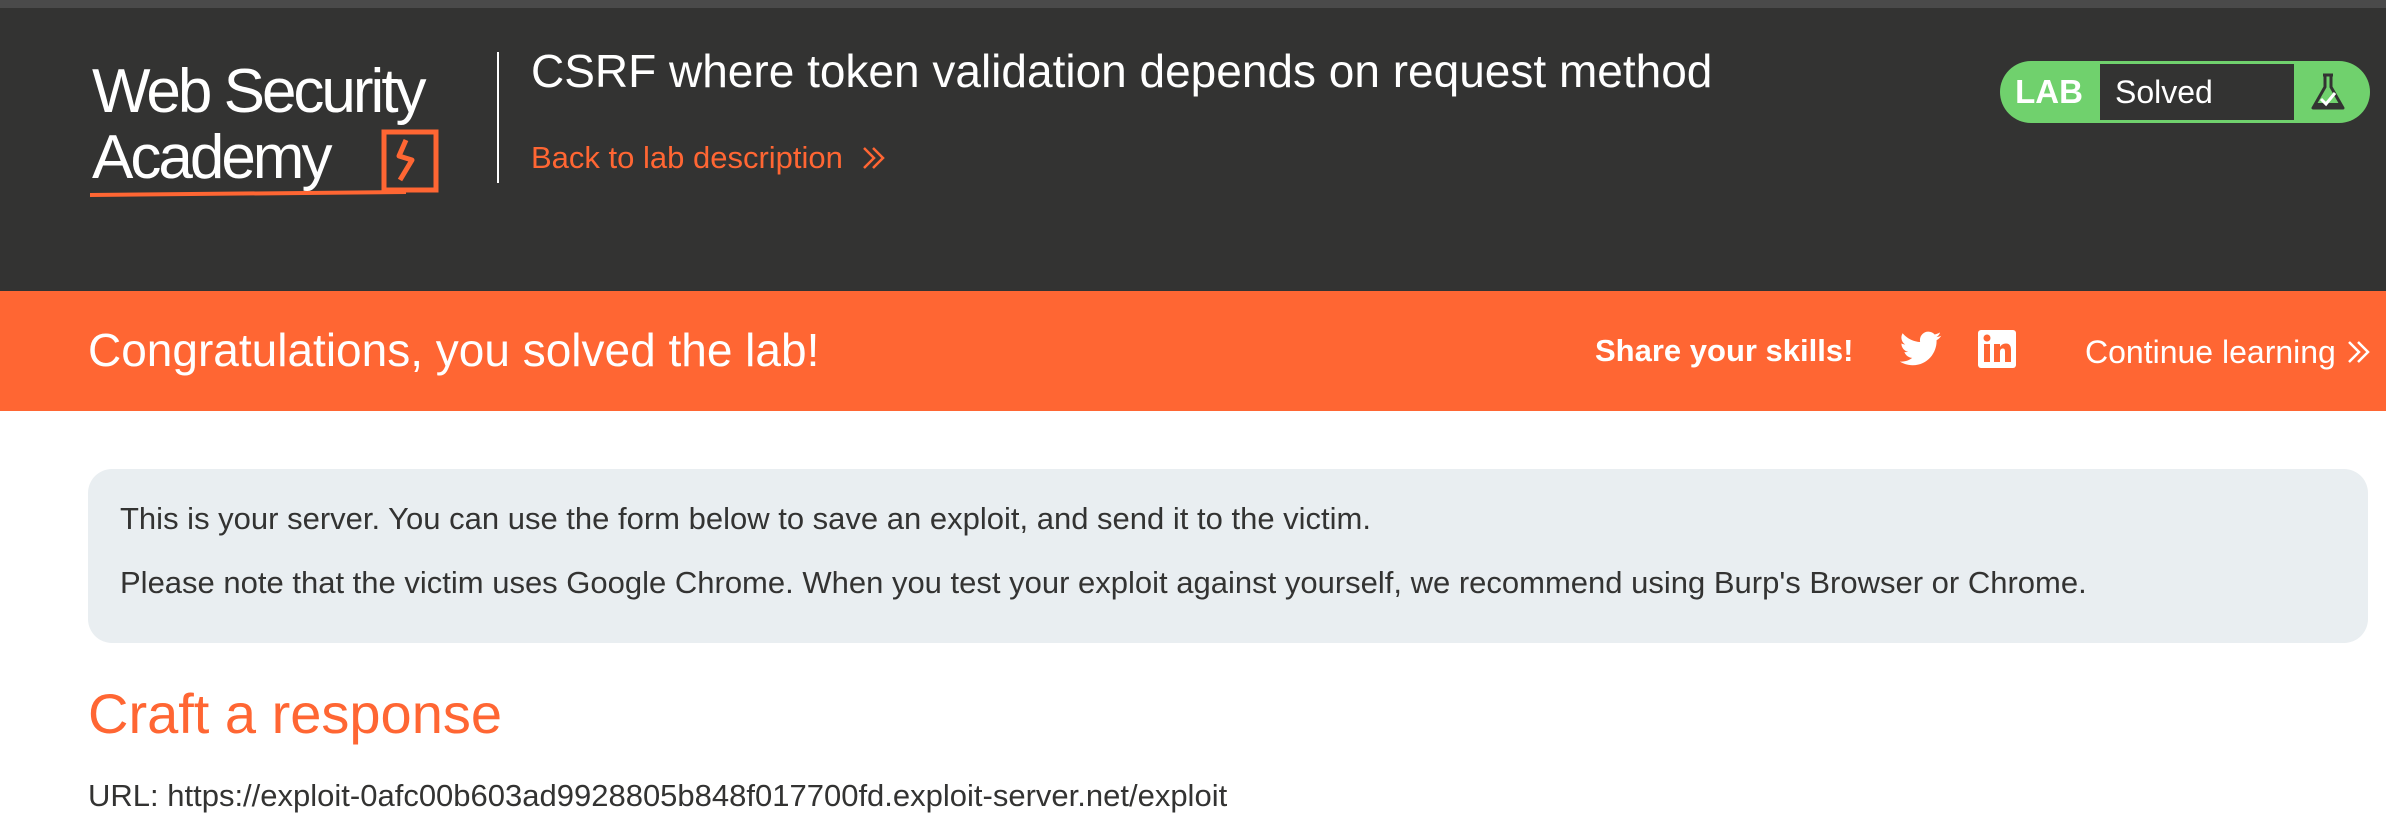 The image size is (2386, 824). I want to click on congratulations-message: Congratulations, you solved the lab!, so click(454, 350).